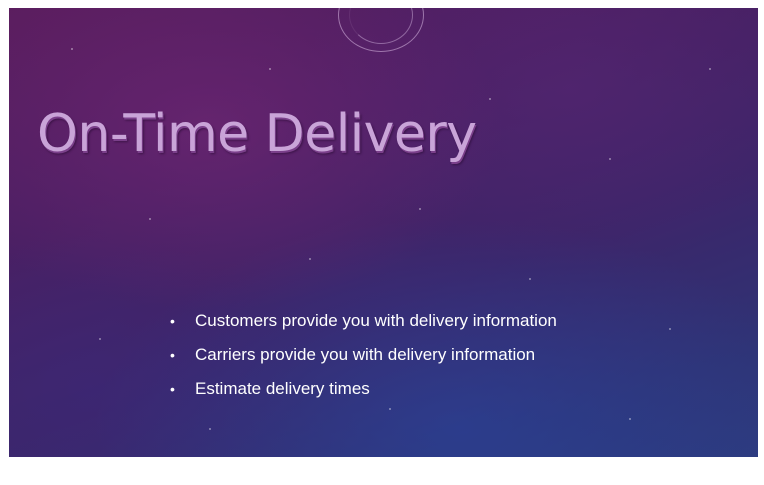  I want to click on slide-title: On-Time Delivery, so click(257, 134).